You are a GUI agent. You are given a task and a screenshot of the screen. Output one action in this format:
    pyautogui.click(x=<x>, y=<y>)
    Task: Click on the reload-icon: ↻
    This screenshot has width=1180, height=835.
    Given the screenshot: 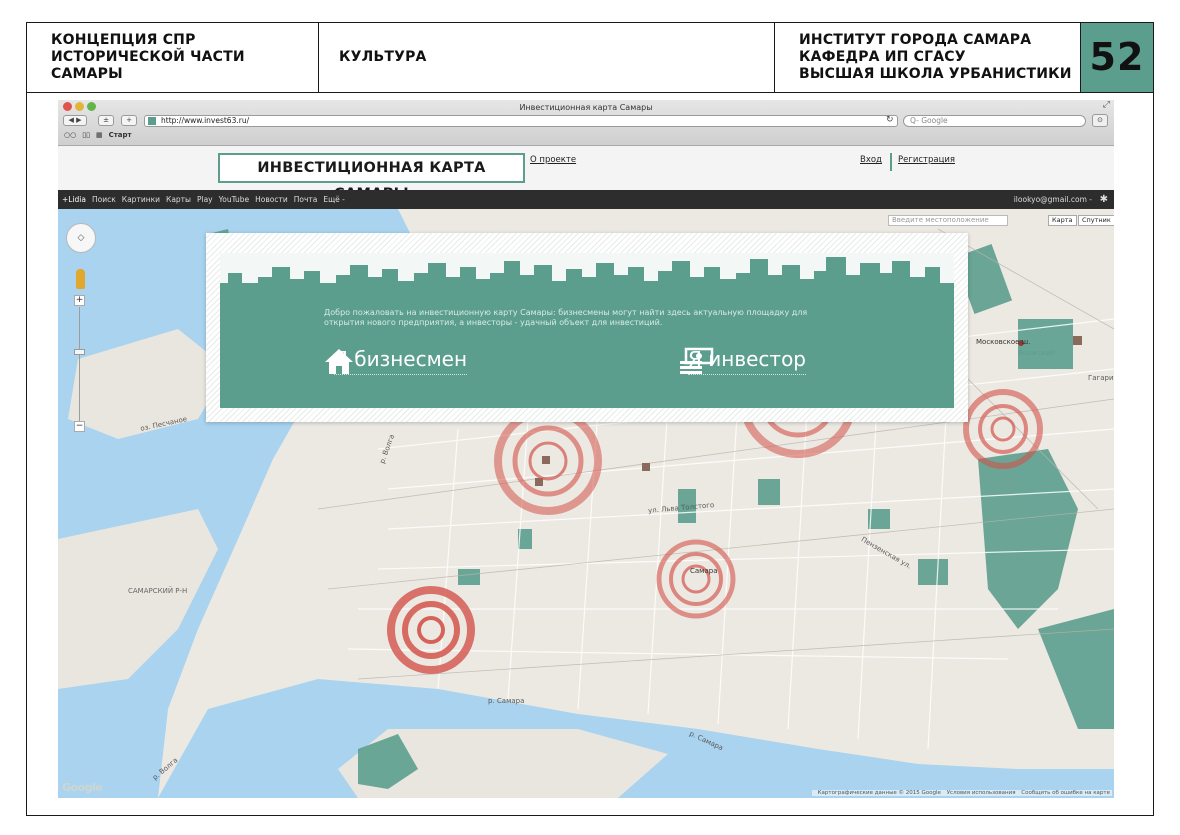 What is the action you would take?
    pyautogui.click(x=890, y=120)
    